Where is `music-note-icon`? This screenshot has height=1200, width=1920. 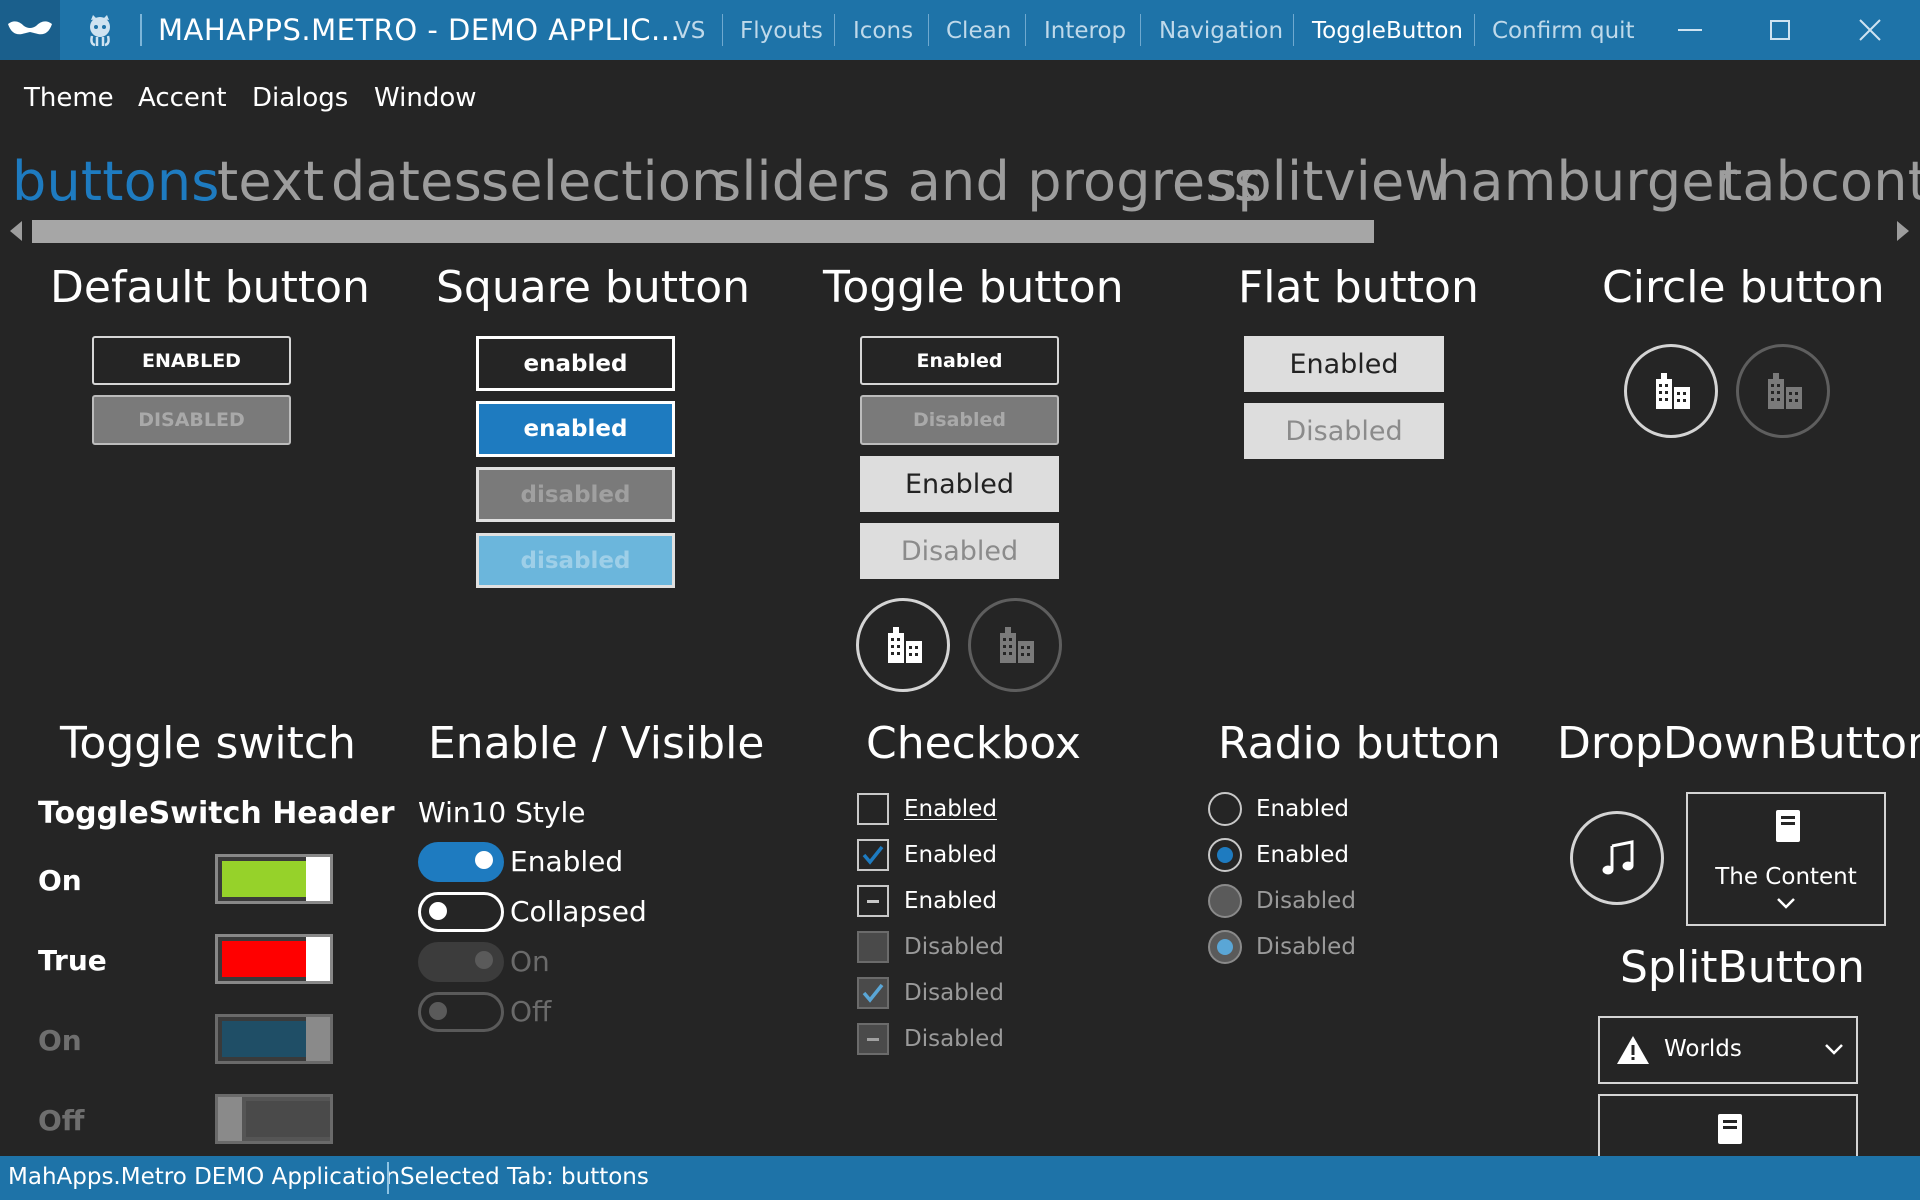 music-note-icon is located at coordinates (1618, 857).